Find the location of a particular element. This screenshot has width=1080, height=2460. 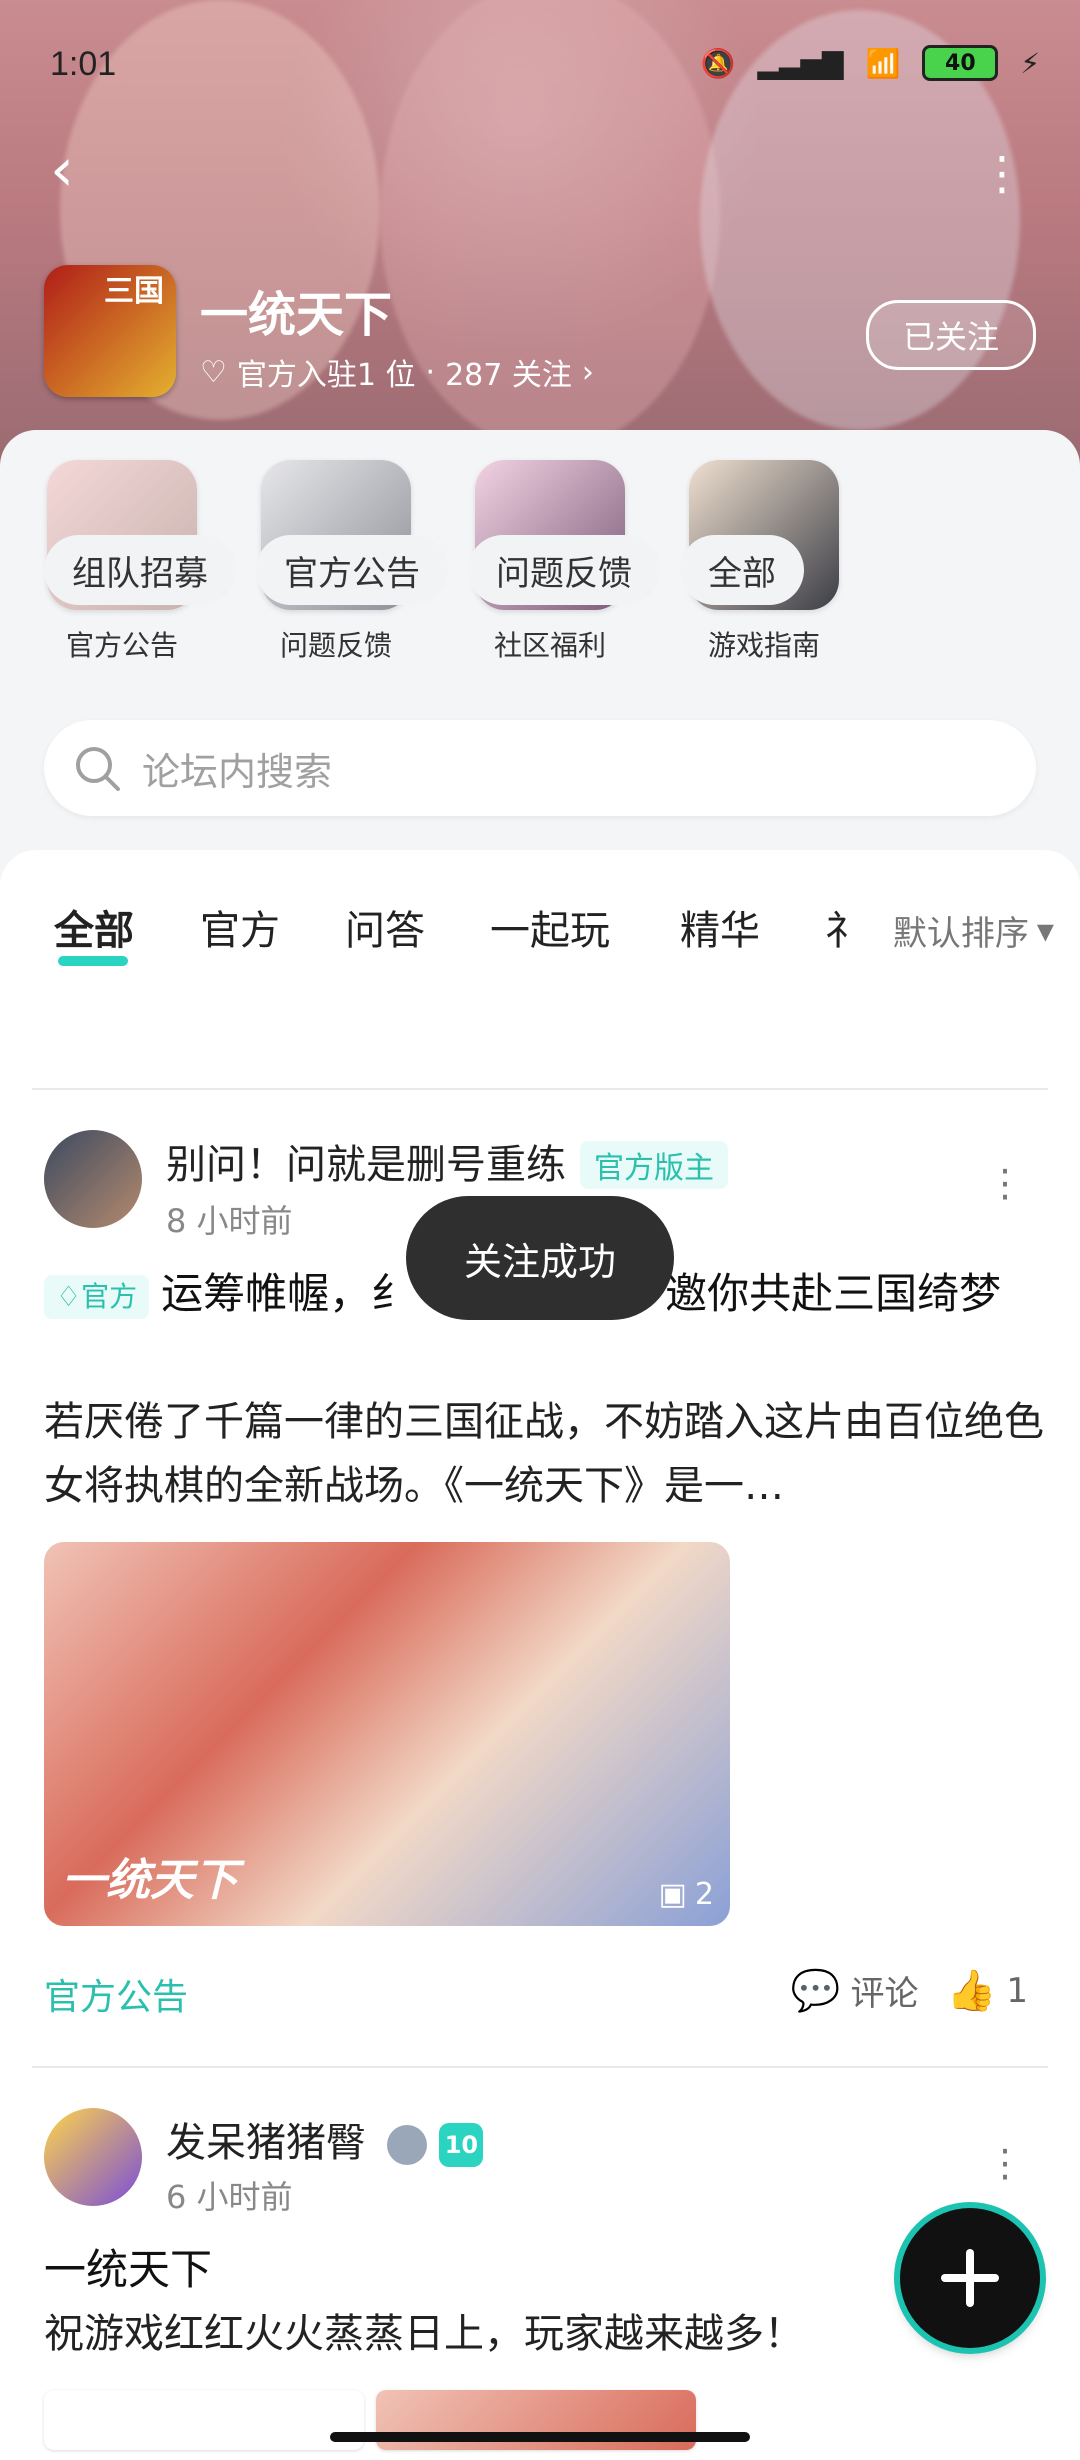

quick-link-label: 官方公告 is located at coordinates (121, 645).